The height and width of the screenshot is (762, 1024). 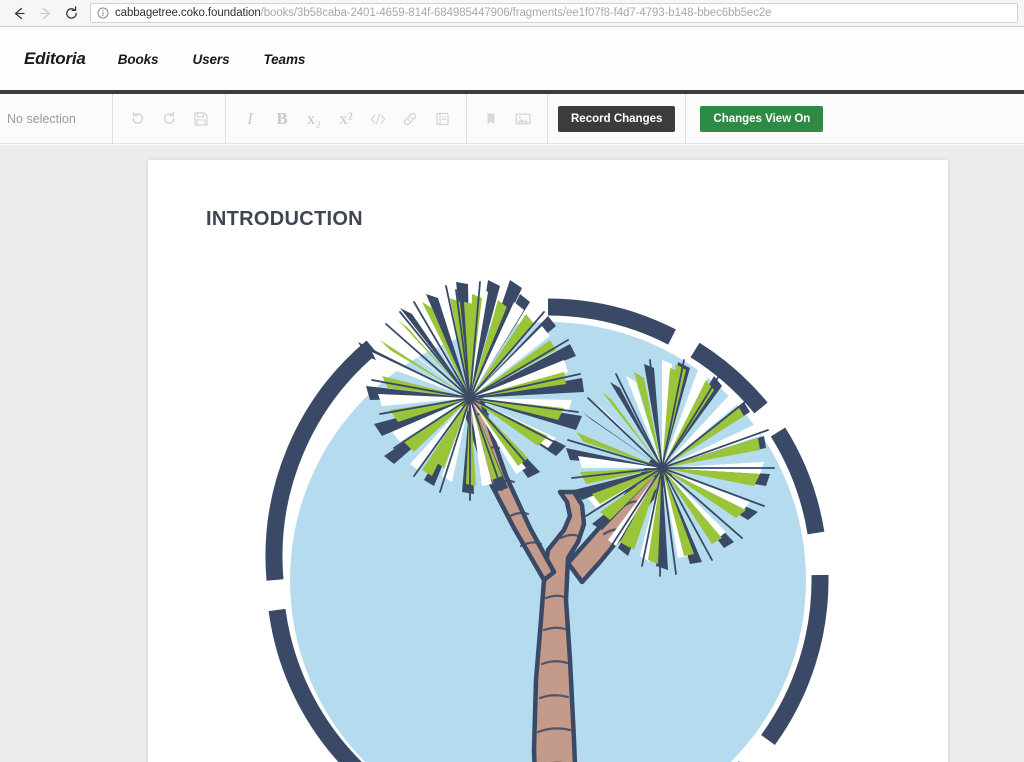 I want to click on page-title: INTRODUCTION, so click(x=284, y=219).